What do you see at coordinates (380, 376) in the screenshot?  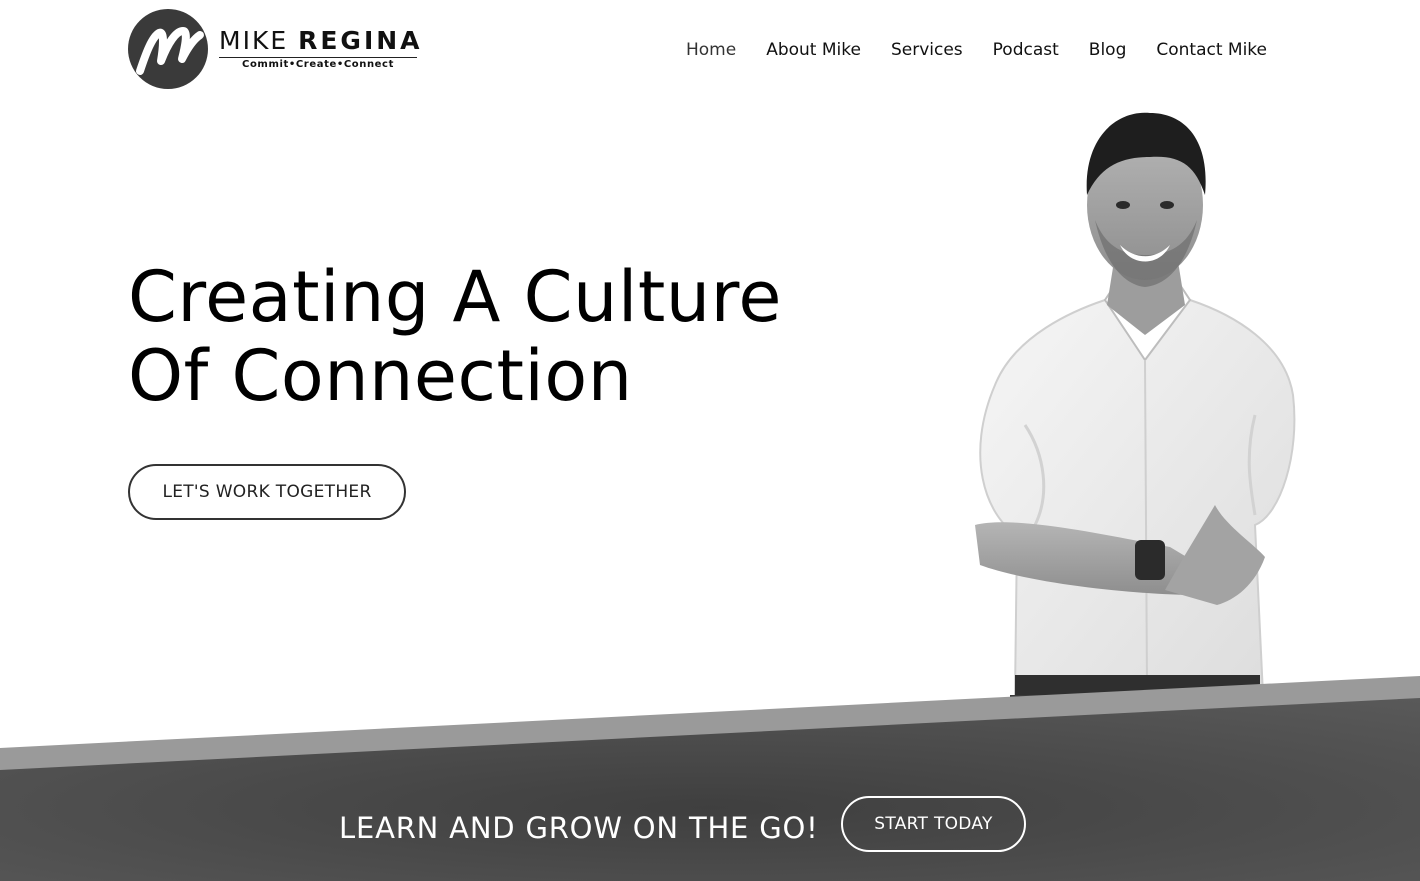 I see `hero-title-line-2: Of Connection` at bounding box center [380, 376].